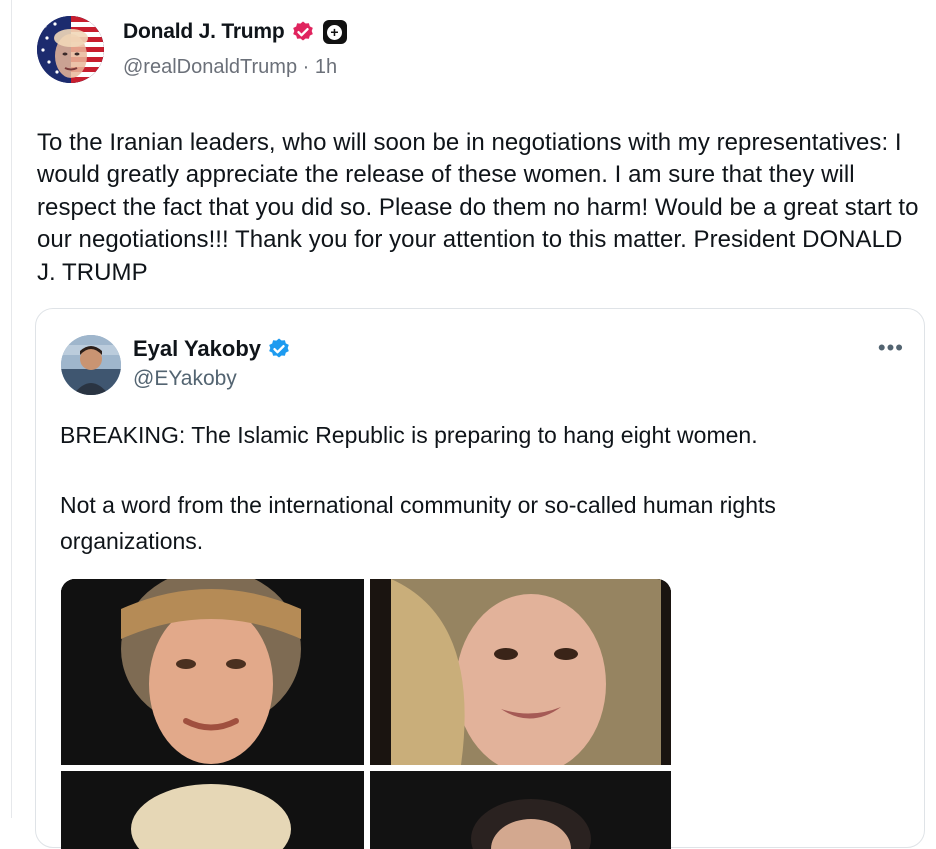 The image size is (936, 849). I want to click on author-avatar, so click(70, 49).